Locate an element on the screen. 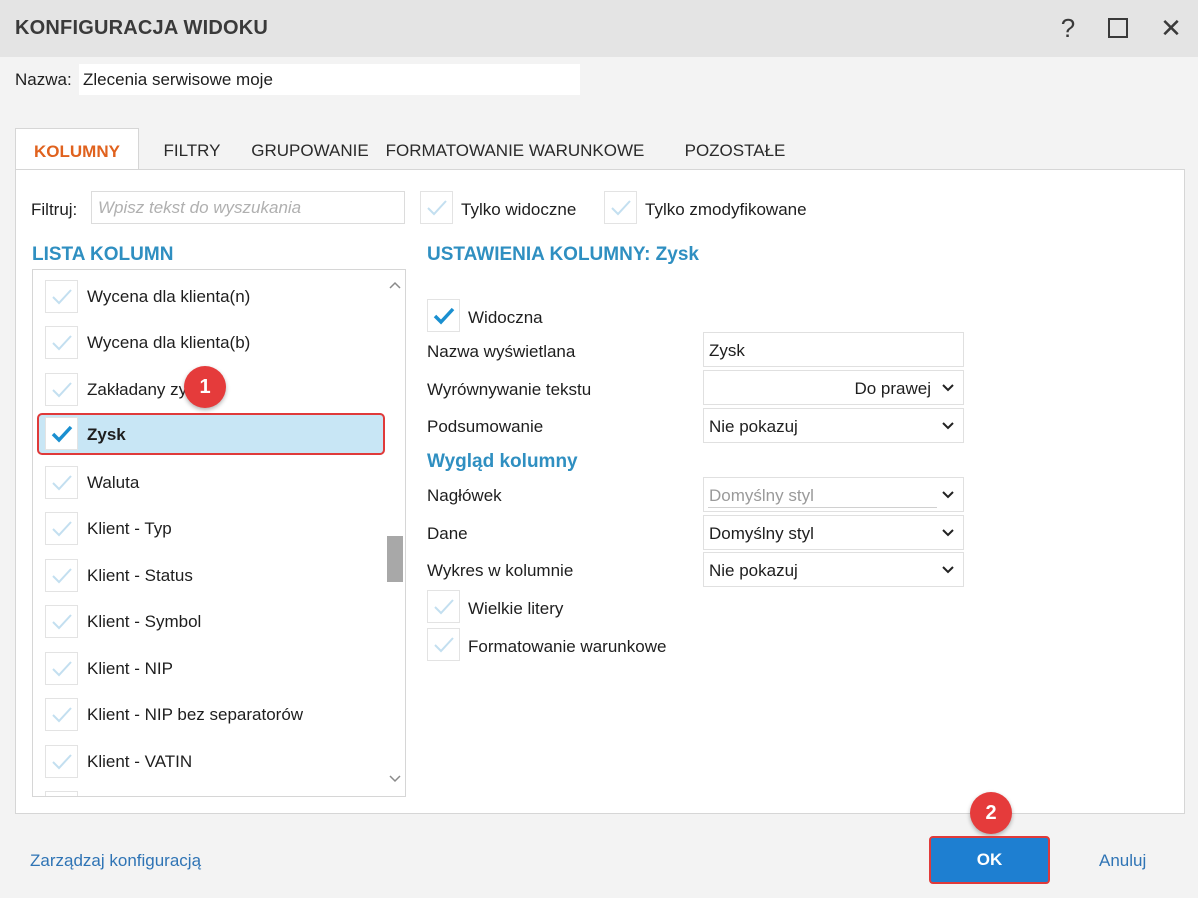  scroll-up-icon is located at coordinates (395, 285).